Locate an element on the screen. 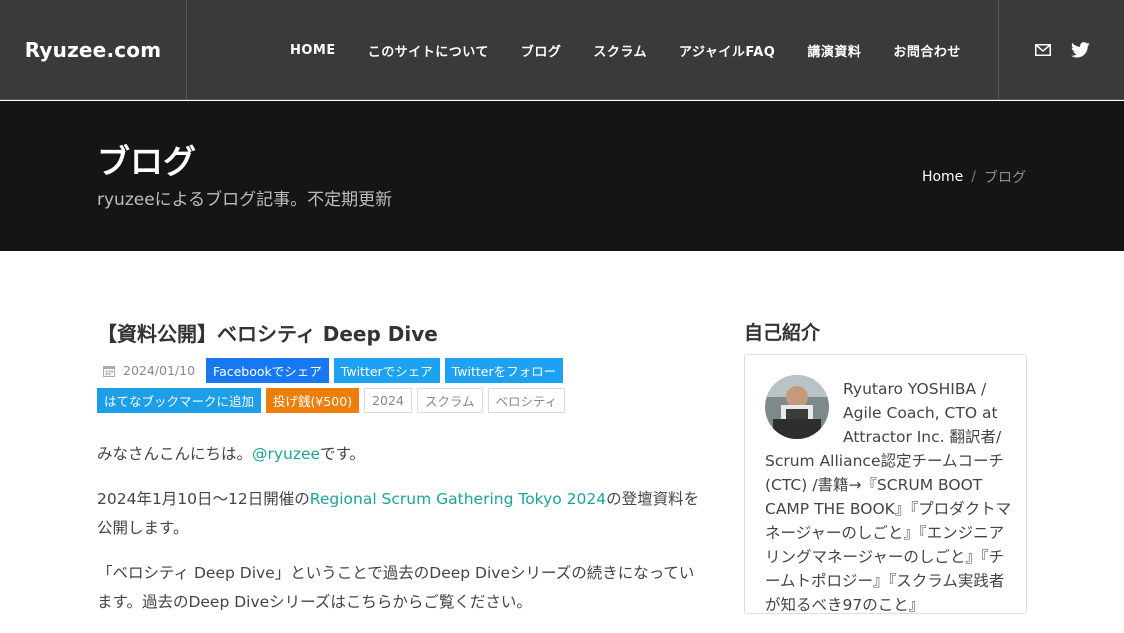 Image resolution: width=1124 pixels, height=633 pixels. event-text: 2024年1月10日〜12日開催の is located at coordinates (203, 499).